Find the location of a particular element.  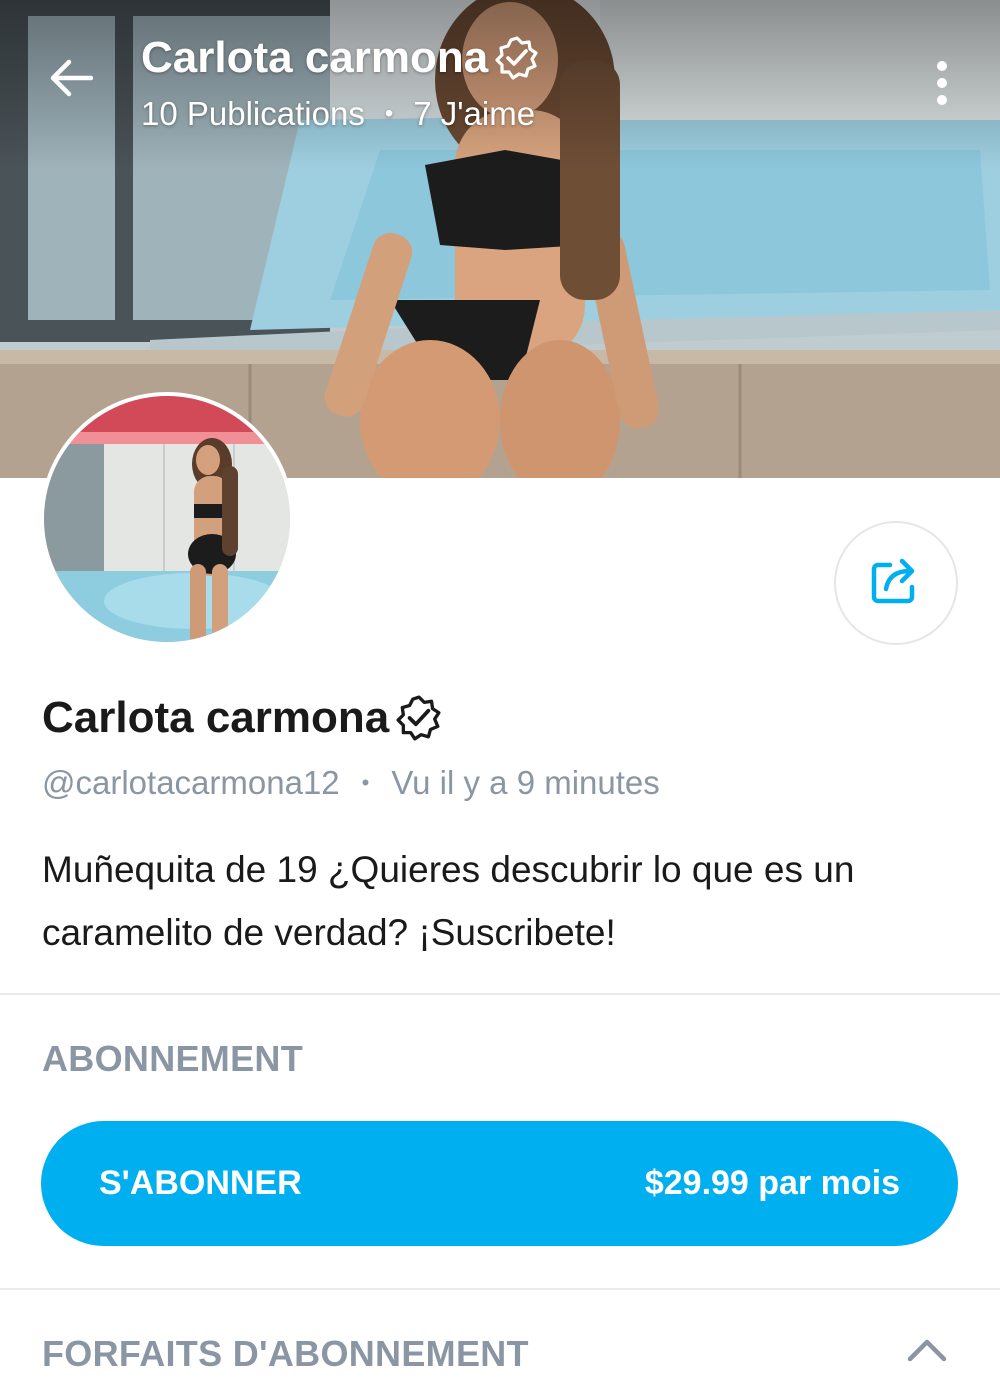

chevron-up-icon is located at coordinates (927, 1352).